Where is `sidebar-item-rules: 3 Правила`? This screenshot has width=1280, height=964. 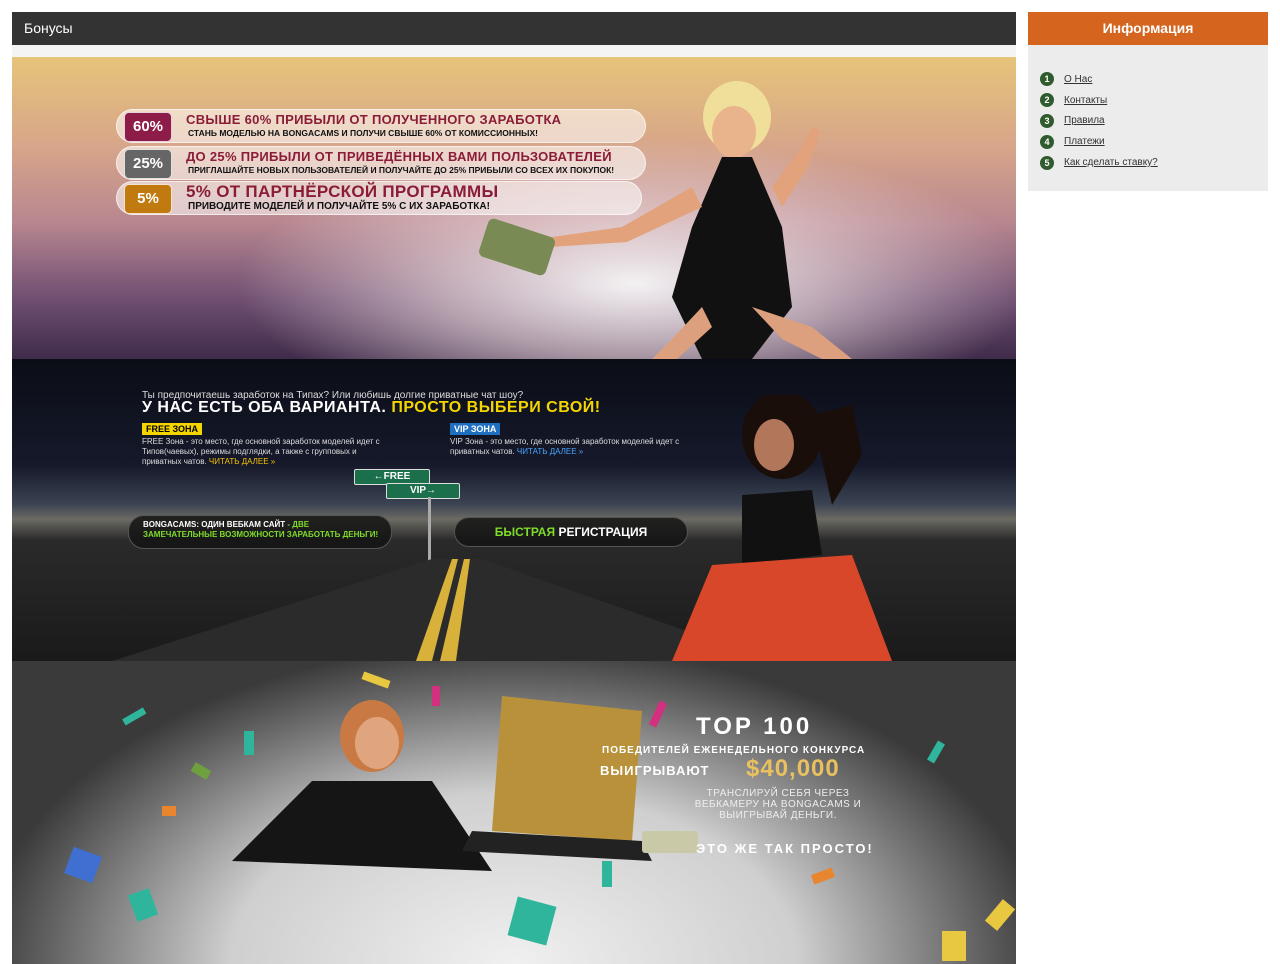 sidebar-item-rules: 3 Правила is located at coordinates (1099, 121).